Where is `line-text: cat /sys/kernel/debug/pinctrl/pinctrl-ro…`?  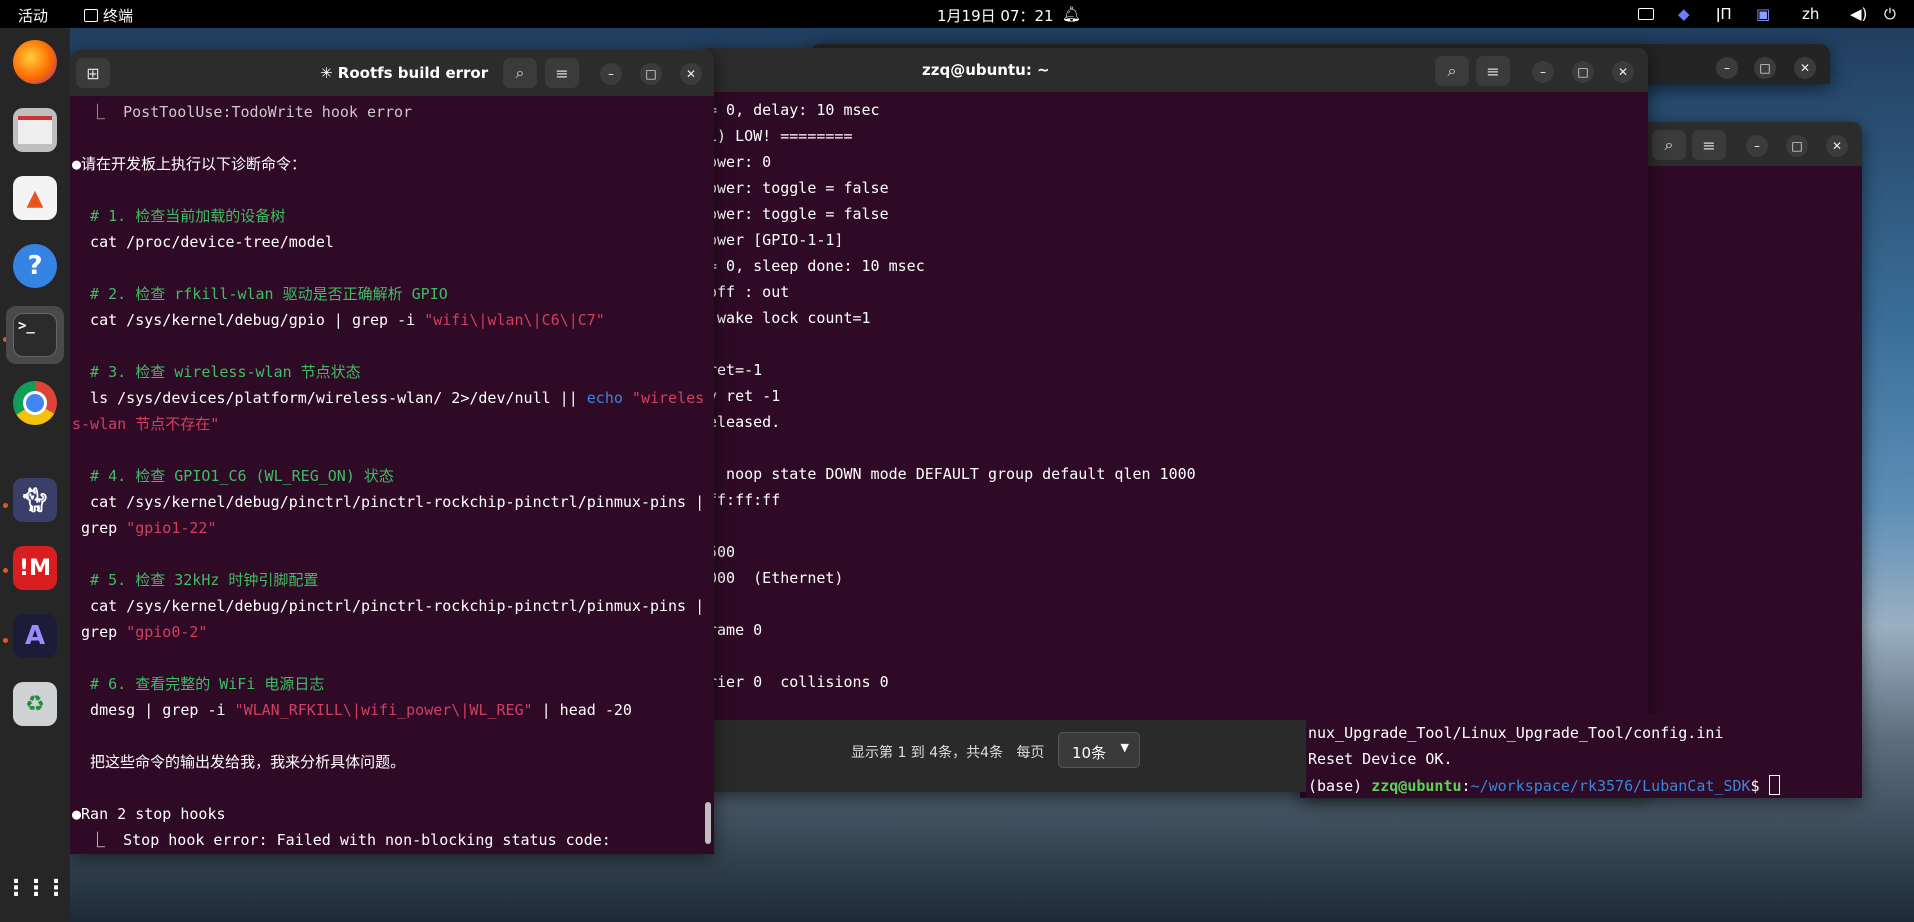 line-text: cat /sys/kernel/debug/pinctrl/pinctrl-ro… is located at coordinates (388, 502).